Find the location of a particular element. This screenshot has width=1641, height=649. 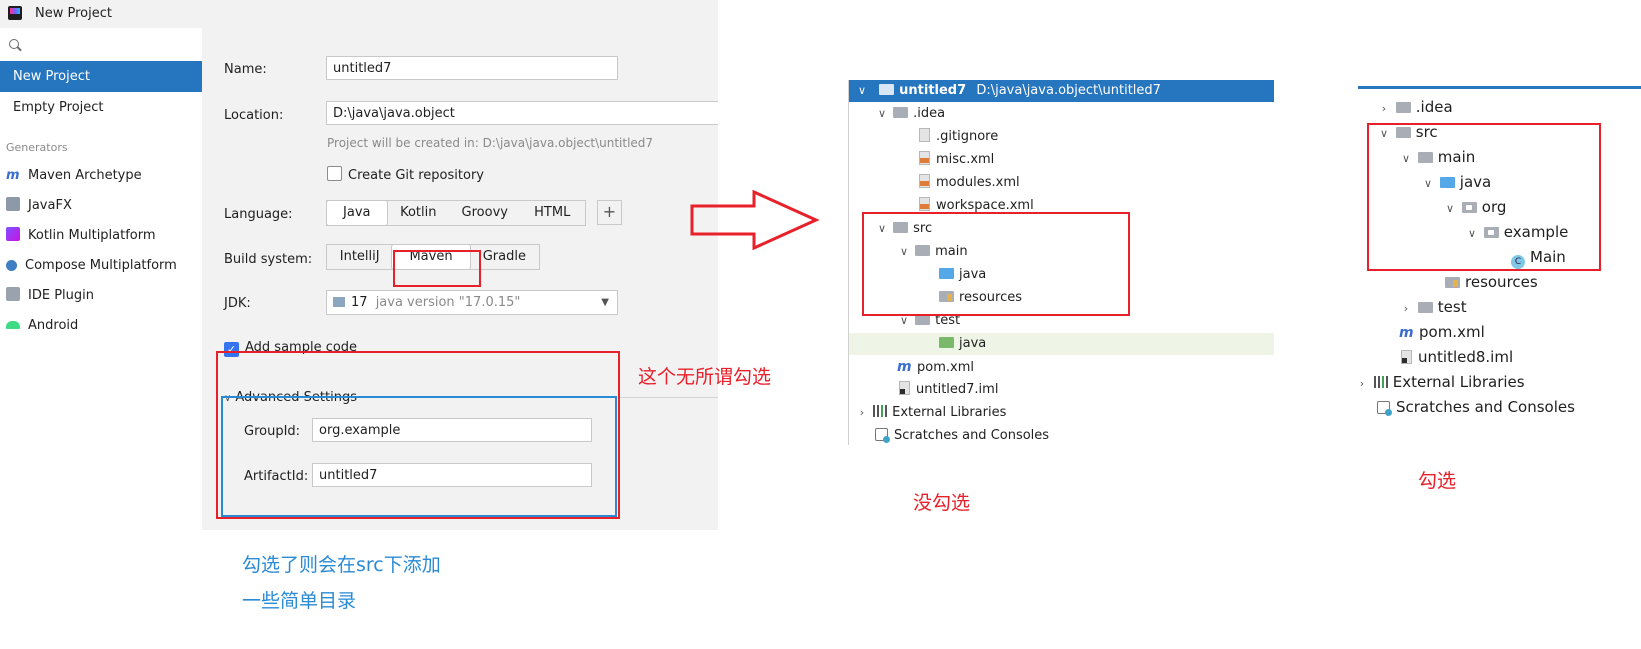

generator-kotlin-multiplatform: Kotlin Multiplatform is located at coordinates (81, 236).